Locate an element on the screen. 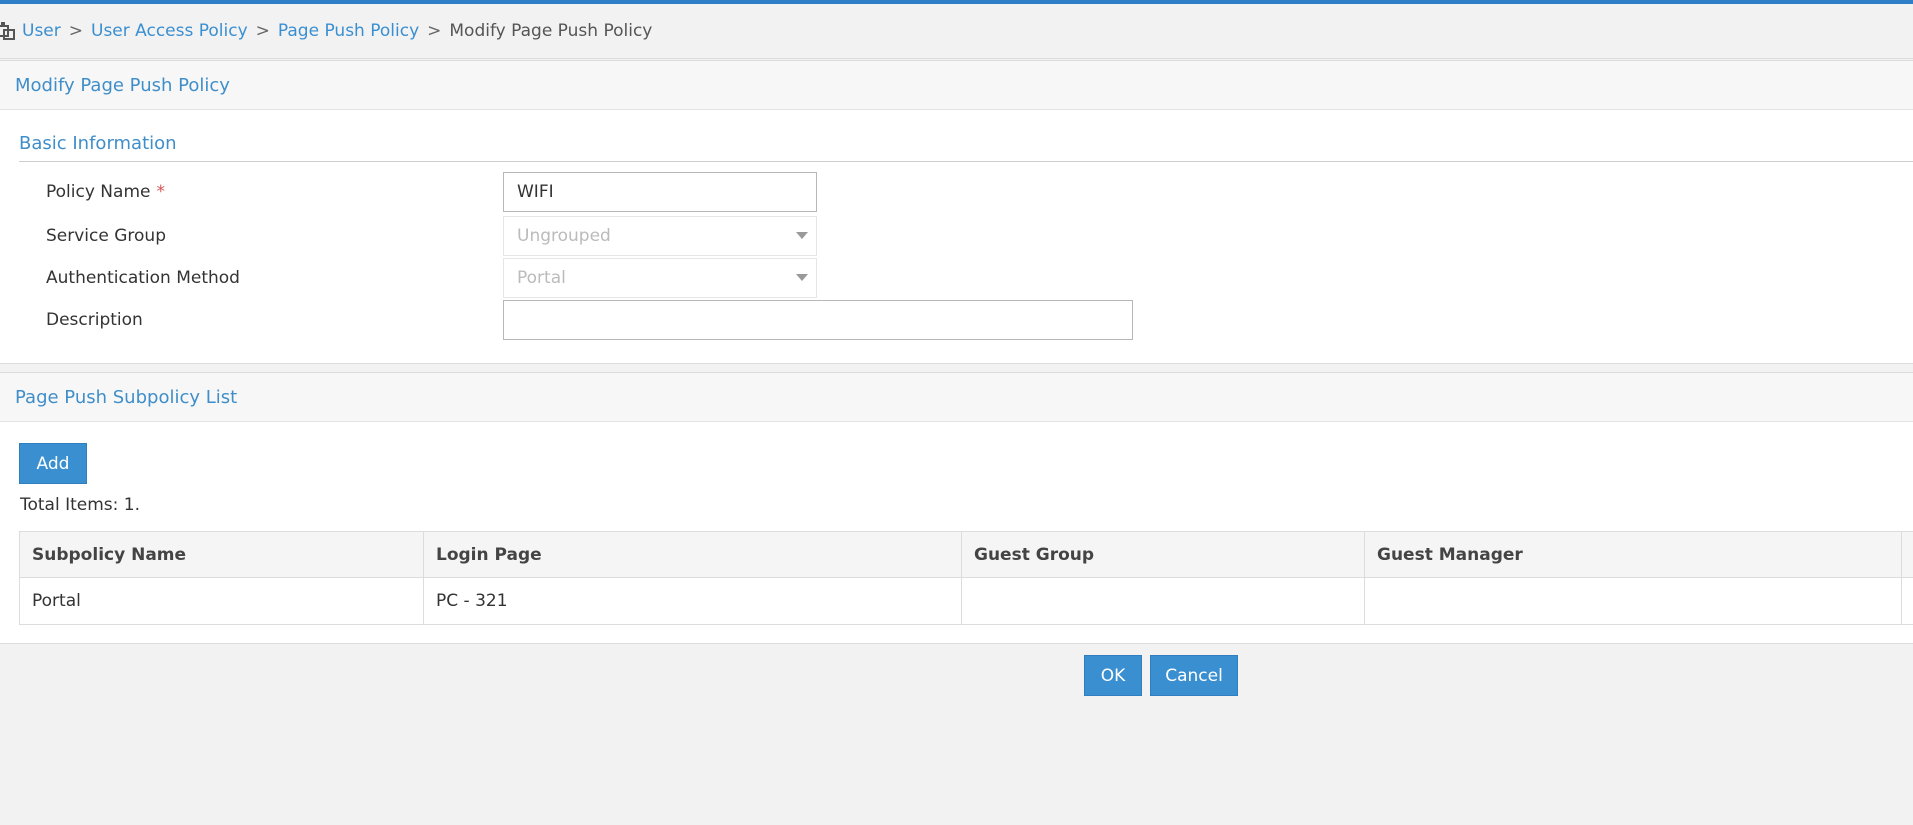  column-header-login-page: Login Page is located at coordinates (692, 554).